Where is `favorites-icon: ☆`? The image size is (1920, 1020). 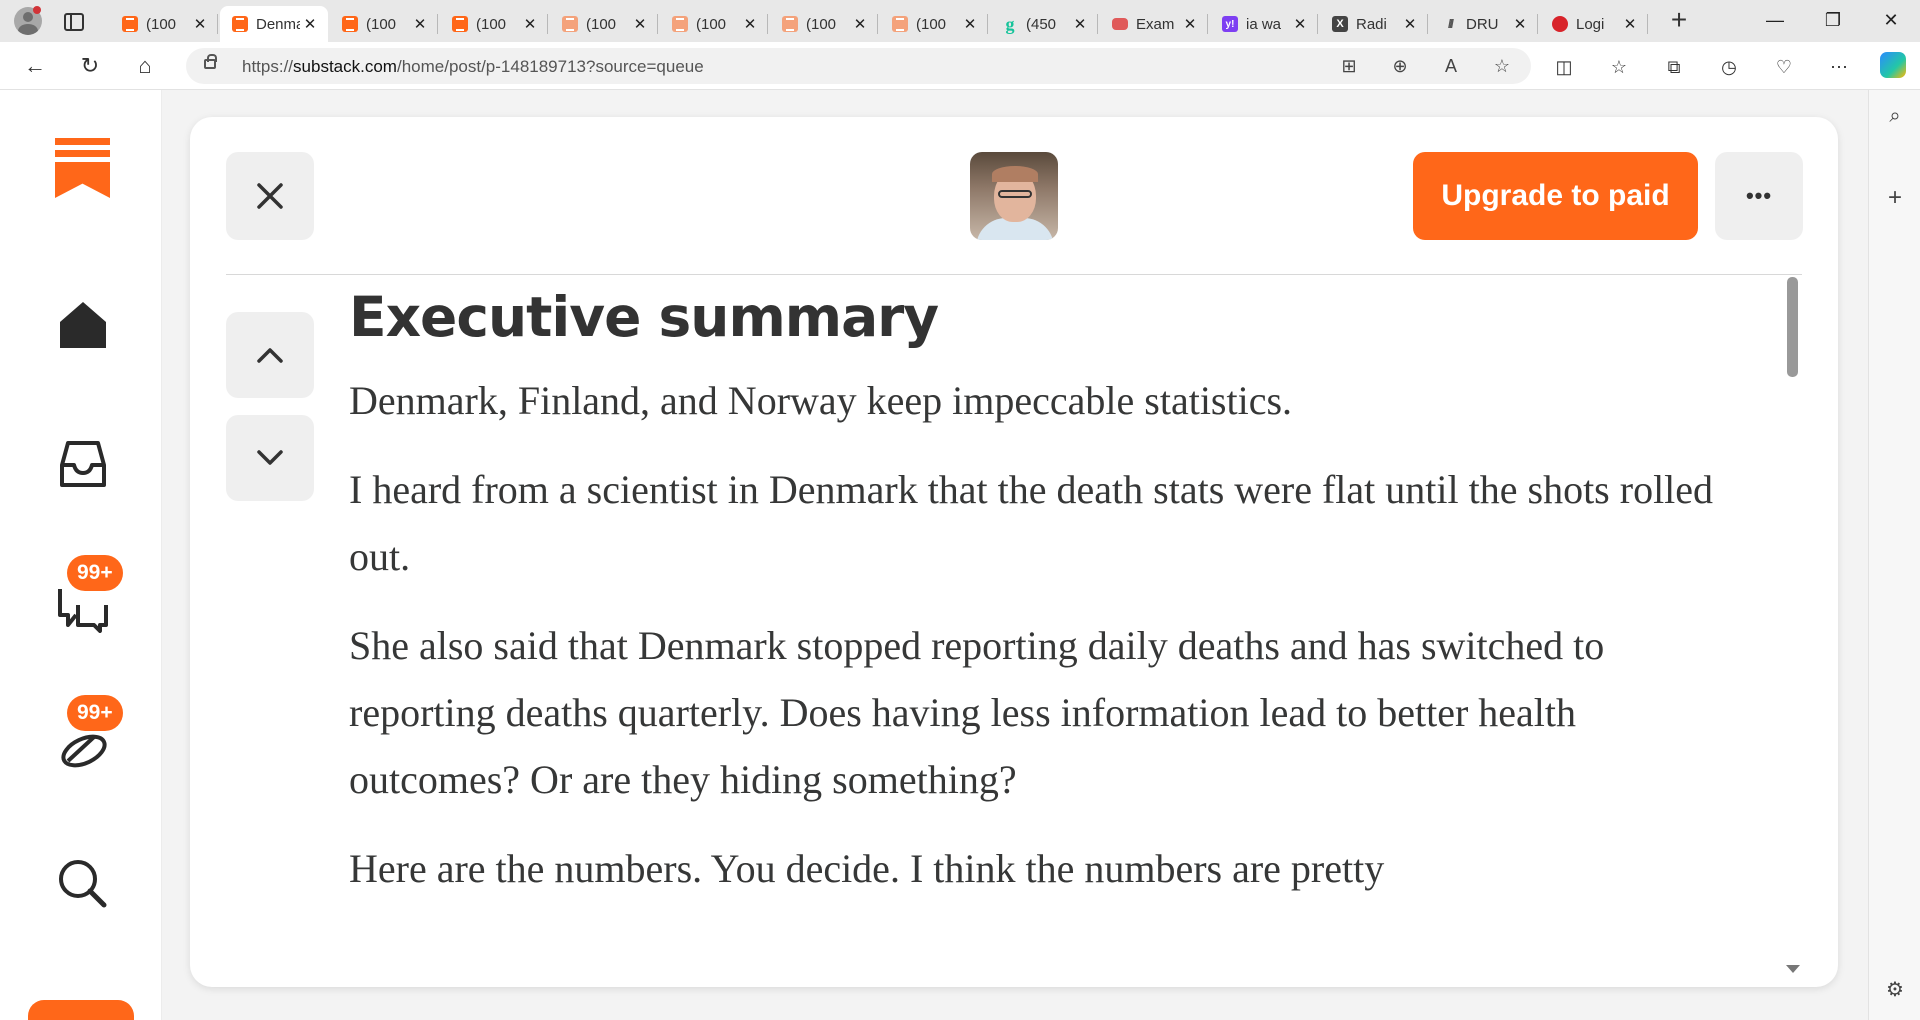 favorites-icon: ☆ is located at coordinates (1619, 67).